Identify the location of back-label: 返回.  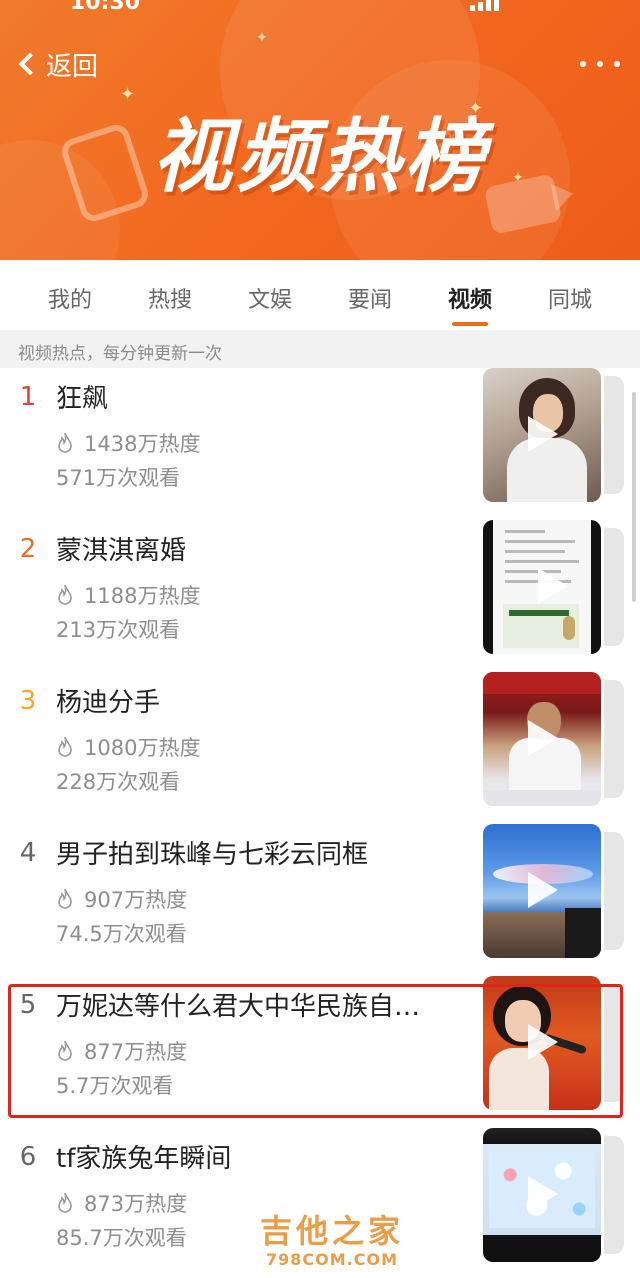
(72, 66).